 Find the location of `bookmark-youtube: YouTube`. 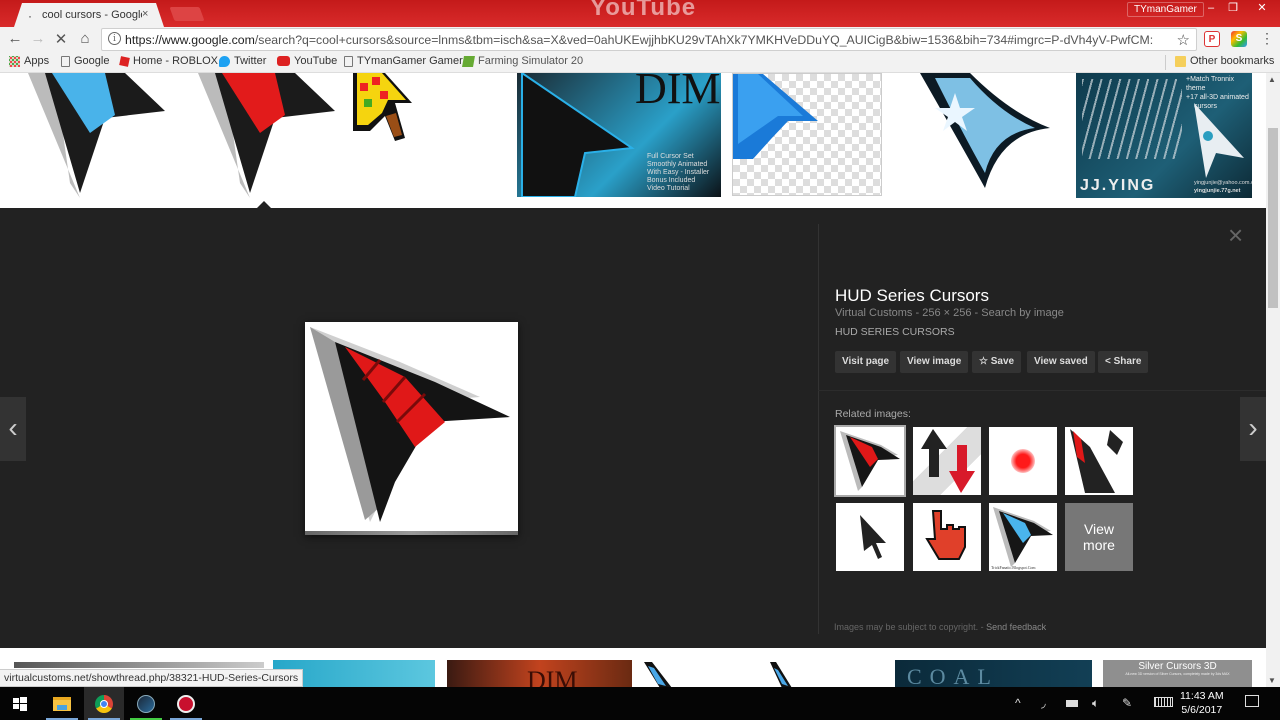

bookmark-youtube: YouTube is located at coordinates (307, 61).